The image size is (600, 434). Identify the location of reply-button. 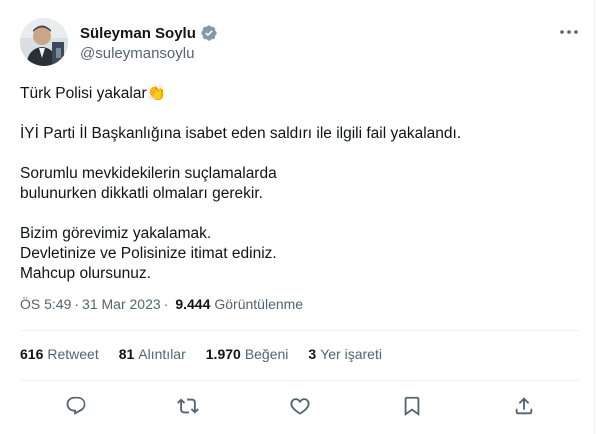
(76, 406).